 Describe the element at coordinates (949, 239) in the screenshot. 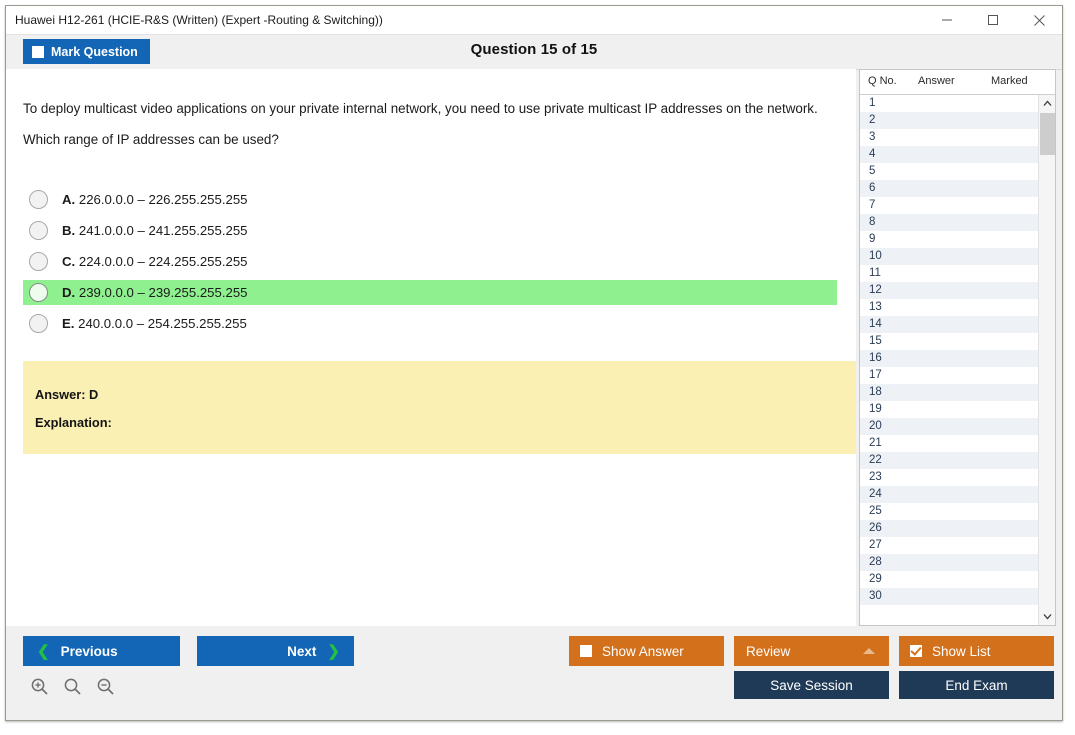

I see `question-list-row: 9` at that location.